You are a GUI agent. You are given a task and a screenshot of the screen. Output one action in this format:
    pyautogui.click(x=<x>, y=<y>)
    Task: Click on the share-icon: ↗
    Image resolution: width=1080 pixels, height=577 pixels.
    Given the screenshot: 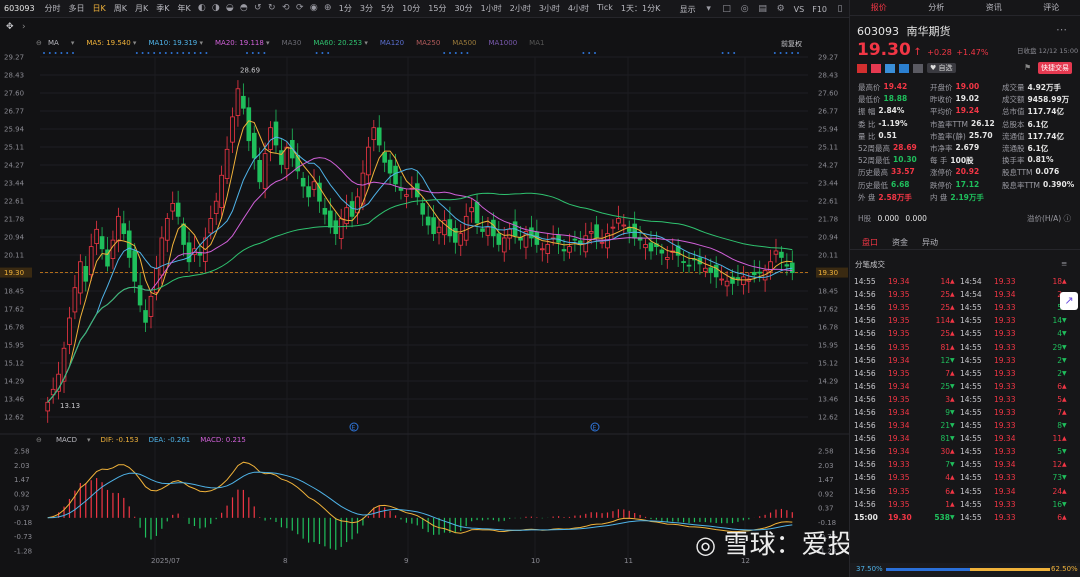 What is the action you would take?
    pyautogui.click(x=1069, y=301)
    